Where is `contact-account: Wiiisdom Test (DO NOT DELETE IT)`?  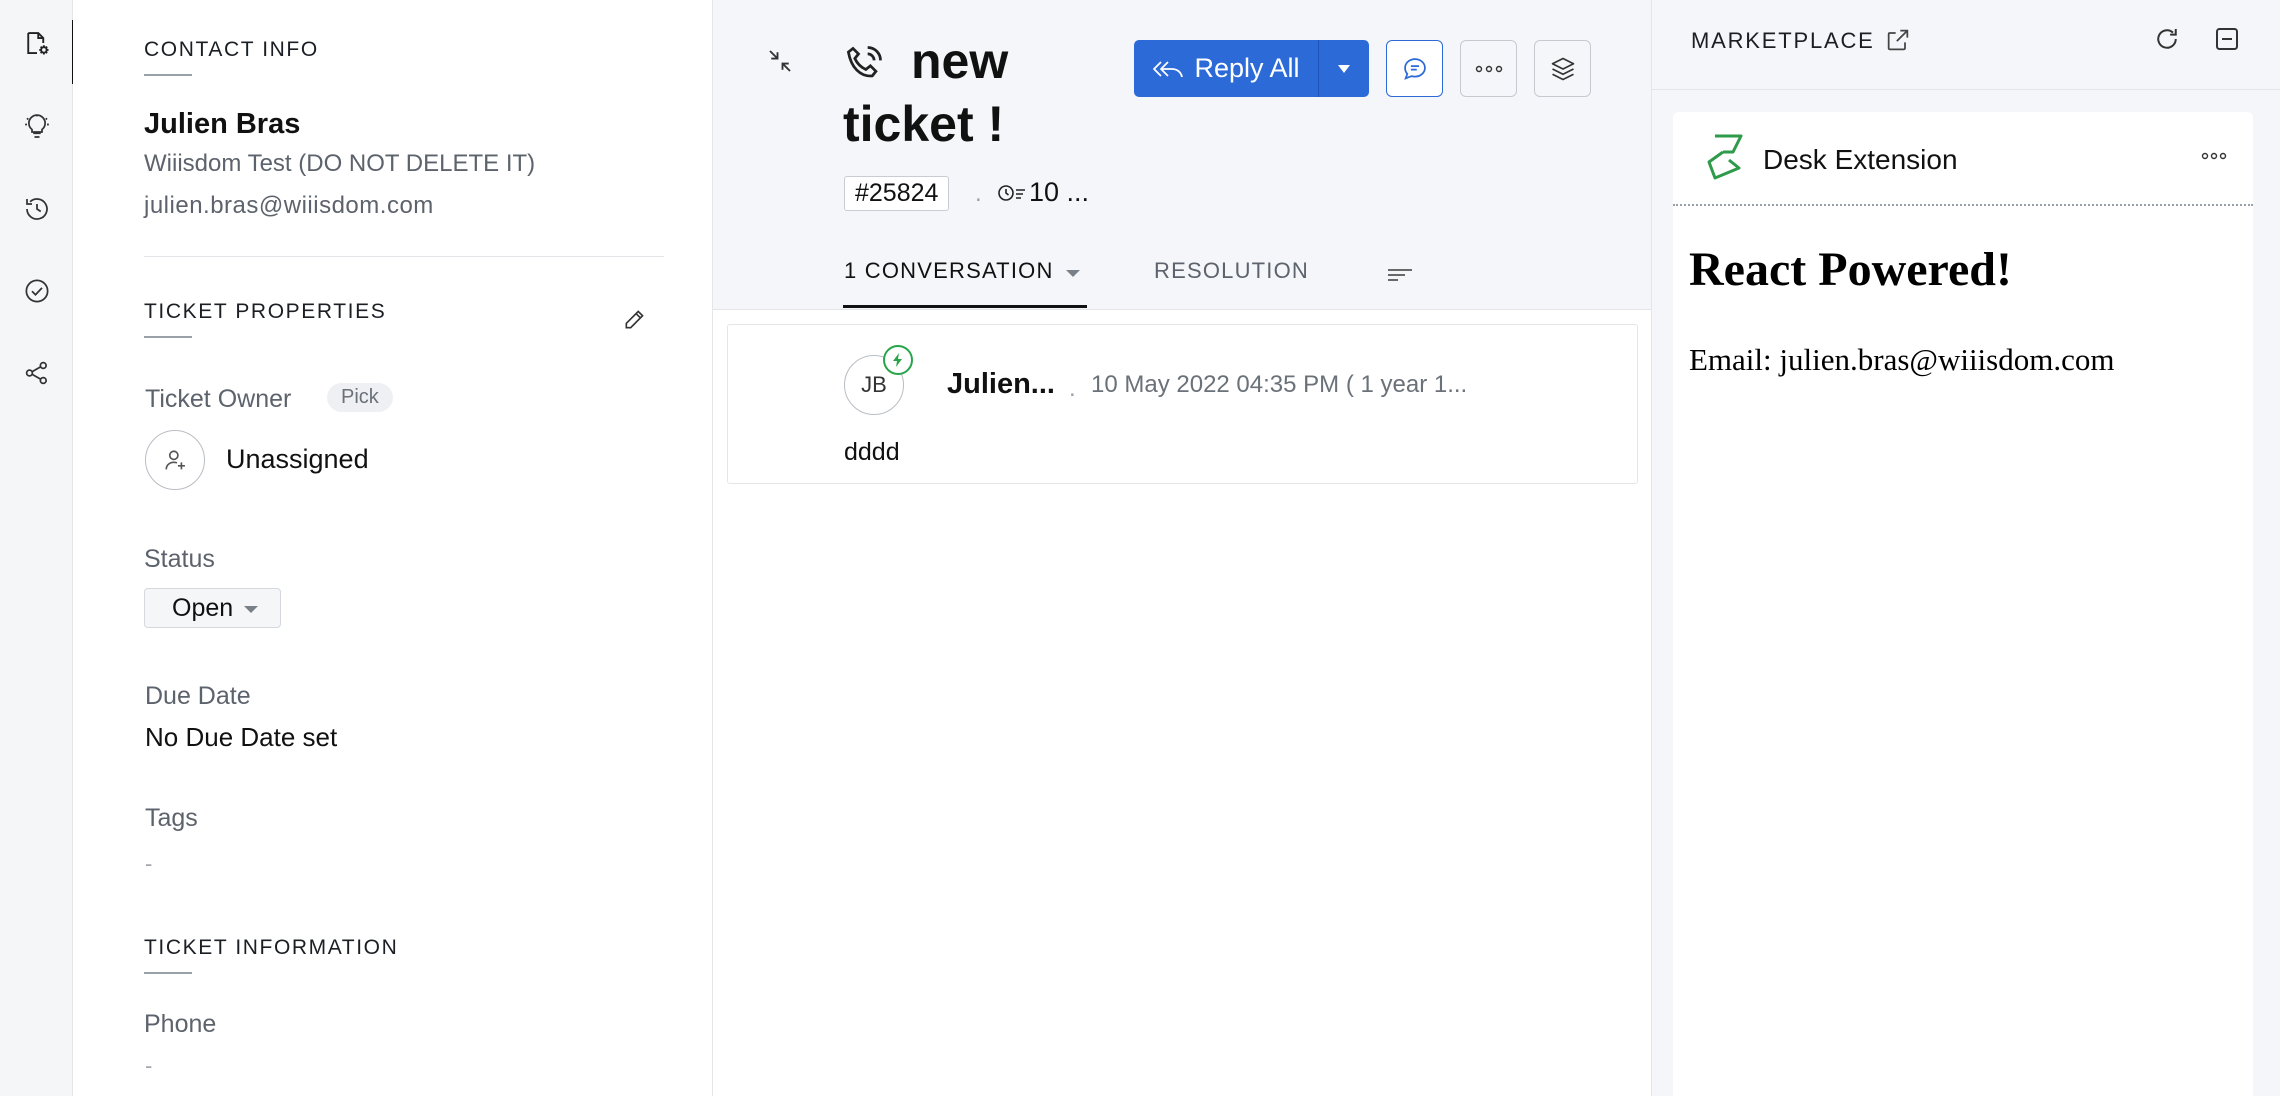
contact-account: Wiiisdom Test (DO NOT DELETE IT) is located at coordinates (339, 164).